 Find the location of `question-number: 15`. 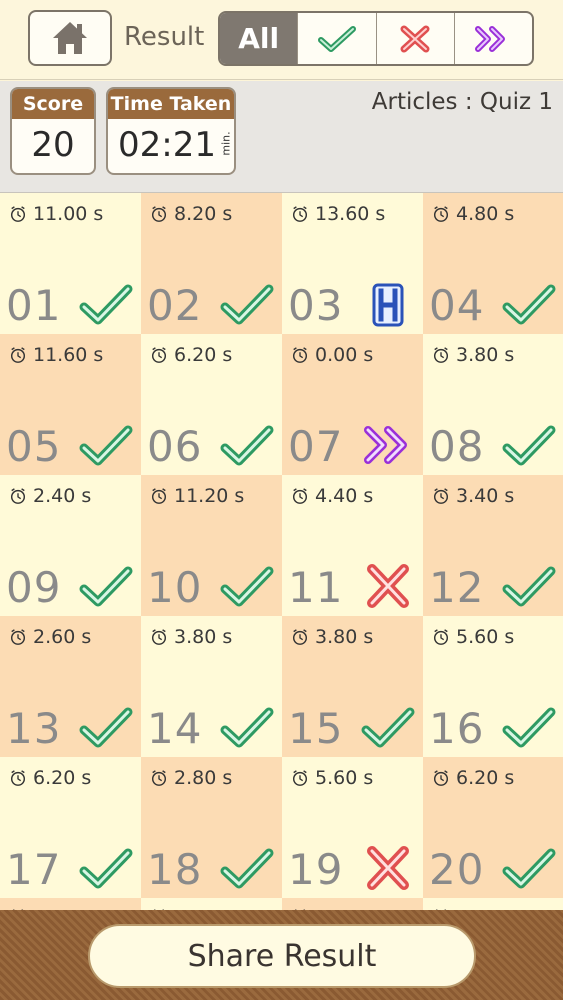

question-number: 15 is located at coordinates (316, 728).